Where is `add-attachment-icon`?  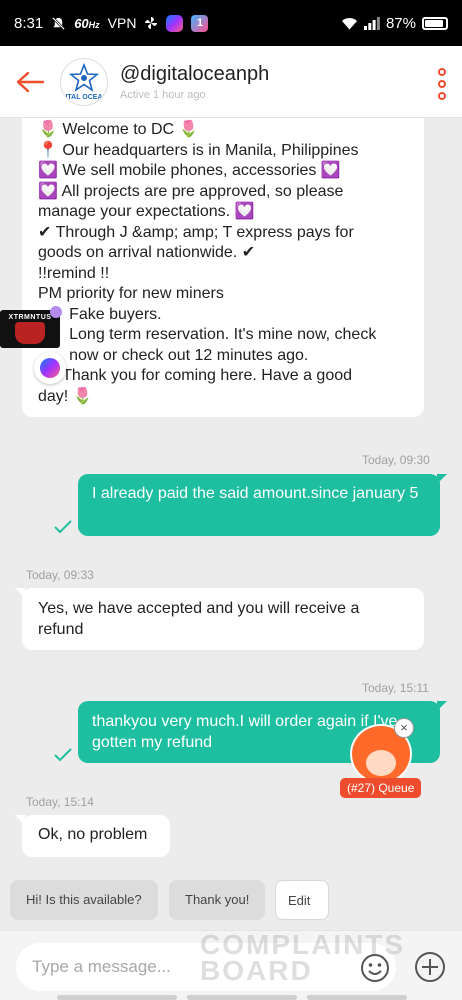 add-attachment-icon is located at coordinates (430, 967).